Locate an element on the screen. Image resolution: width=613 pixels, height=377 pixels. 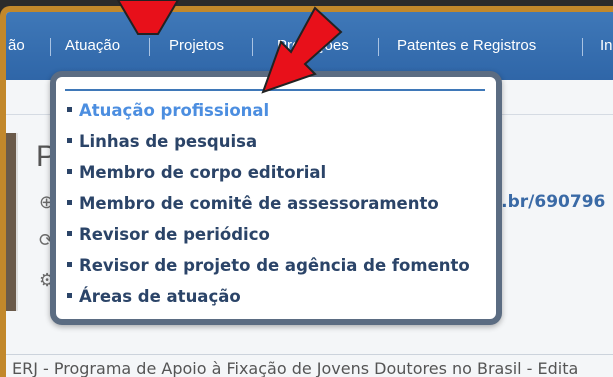
divider is located at coordinates (309, 354).